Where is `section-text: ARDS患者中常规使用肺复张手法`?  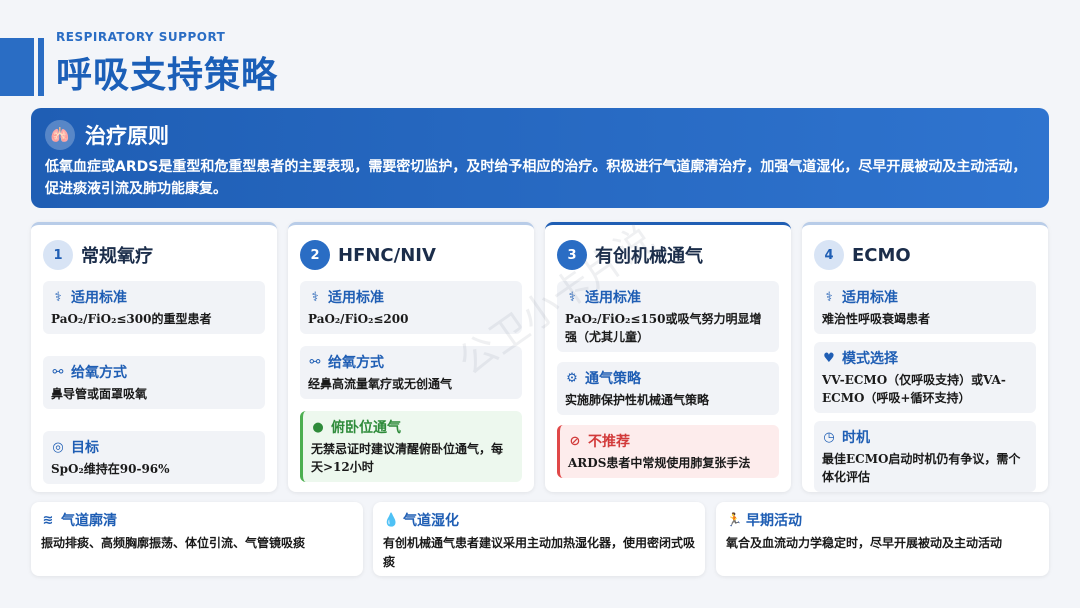
section-text: ARDS患者中常规使用肺复张手法 is located at coordinates (659, 463).